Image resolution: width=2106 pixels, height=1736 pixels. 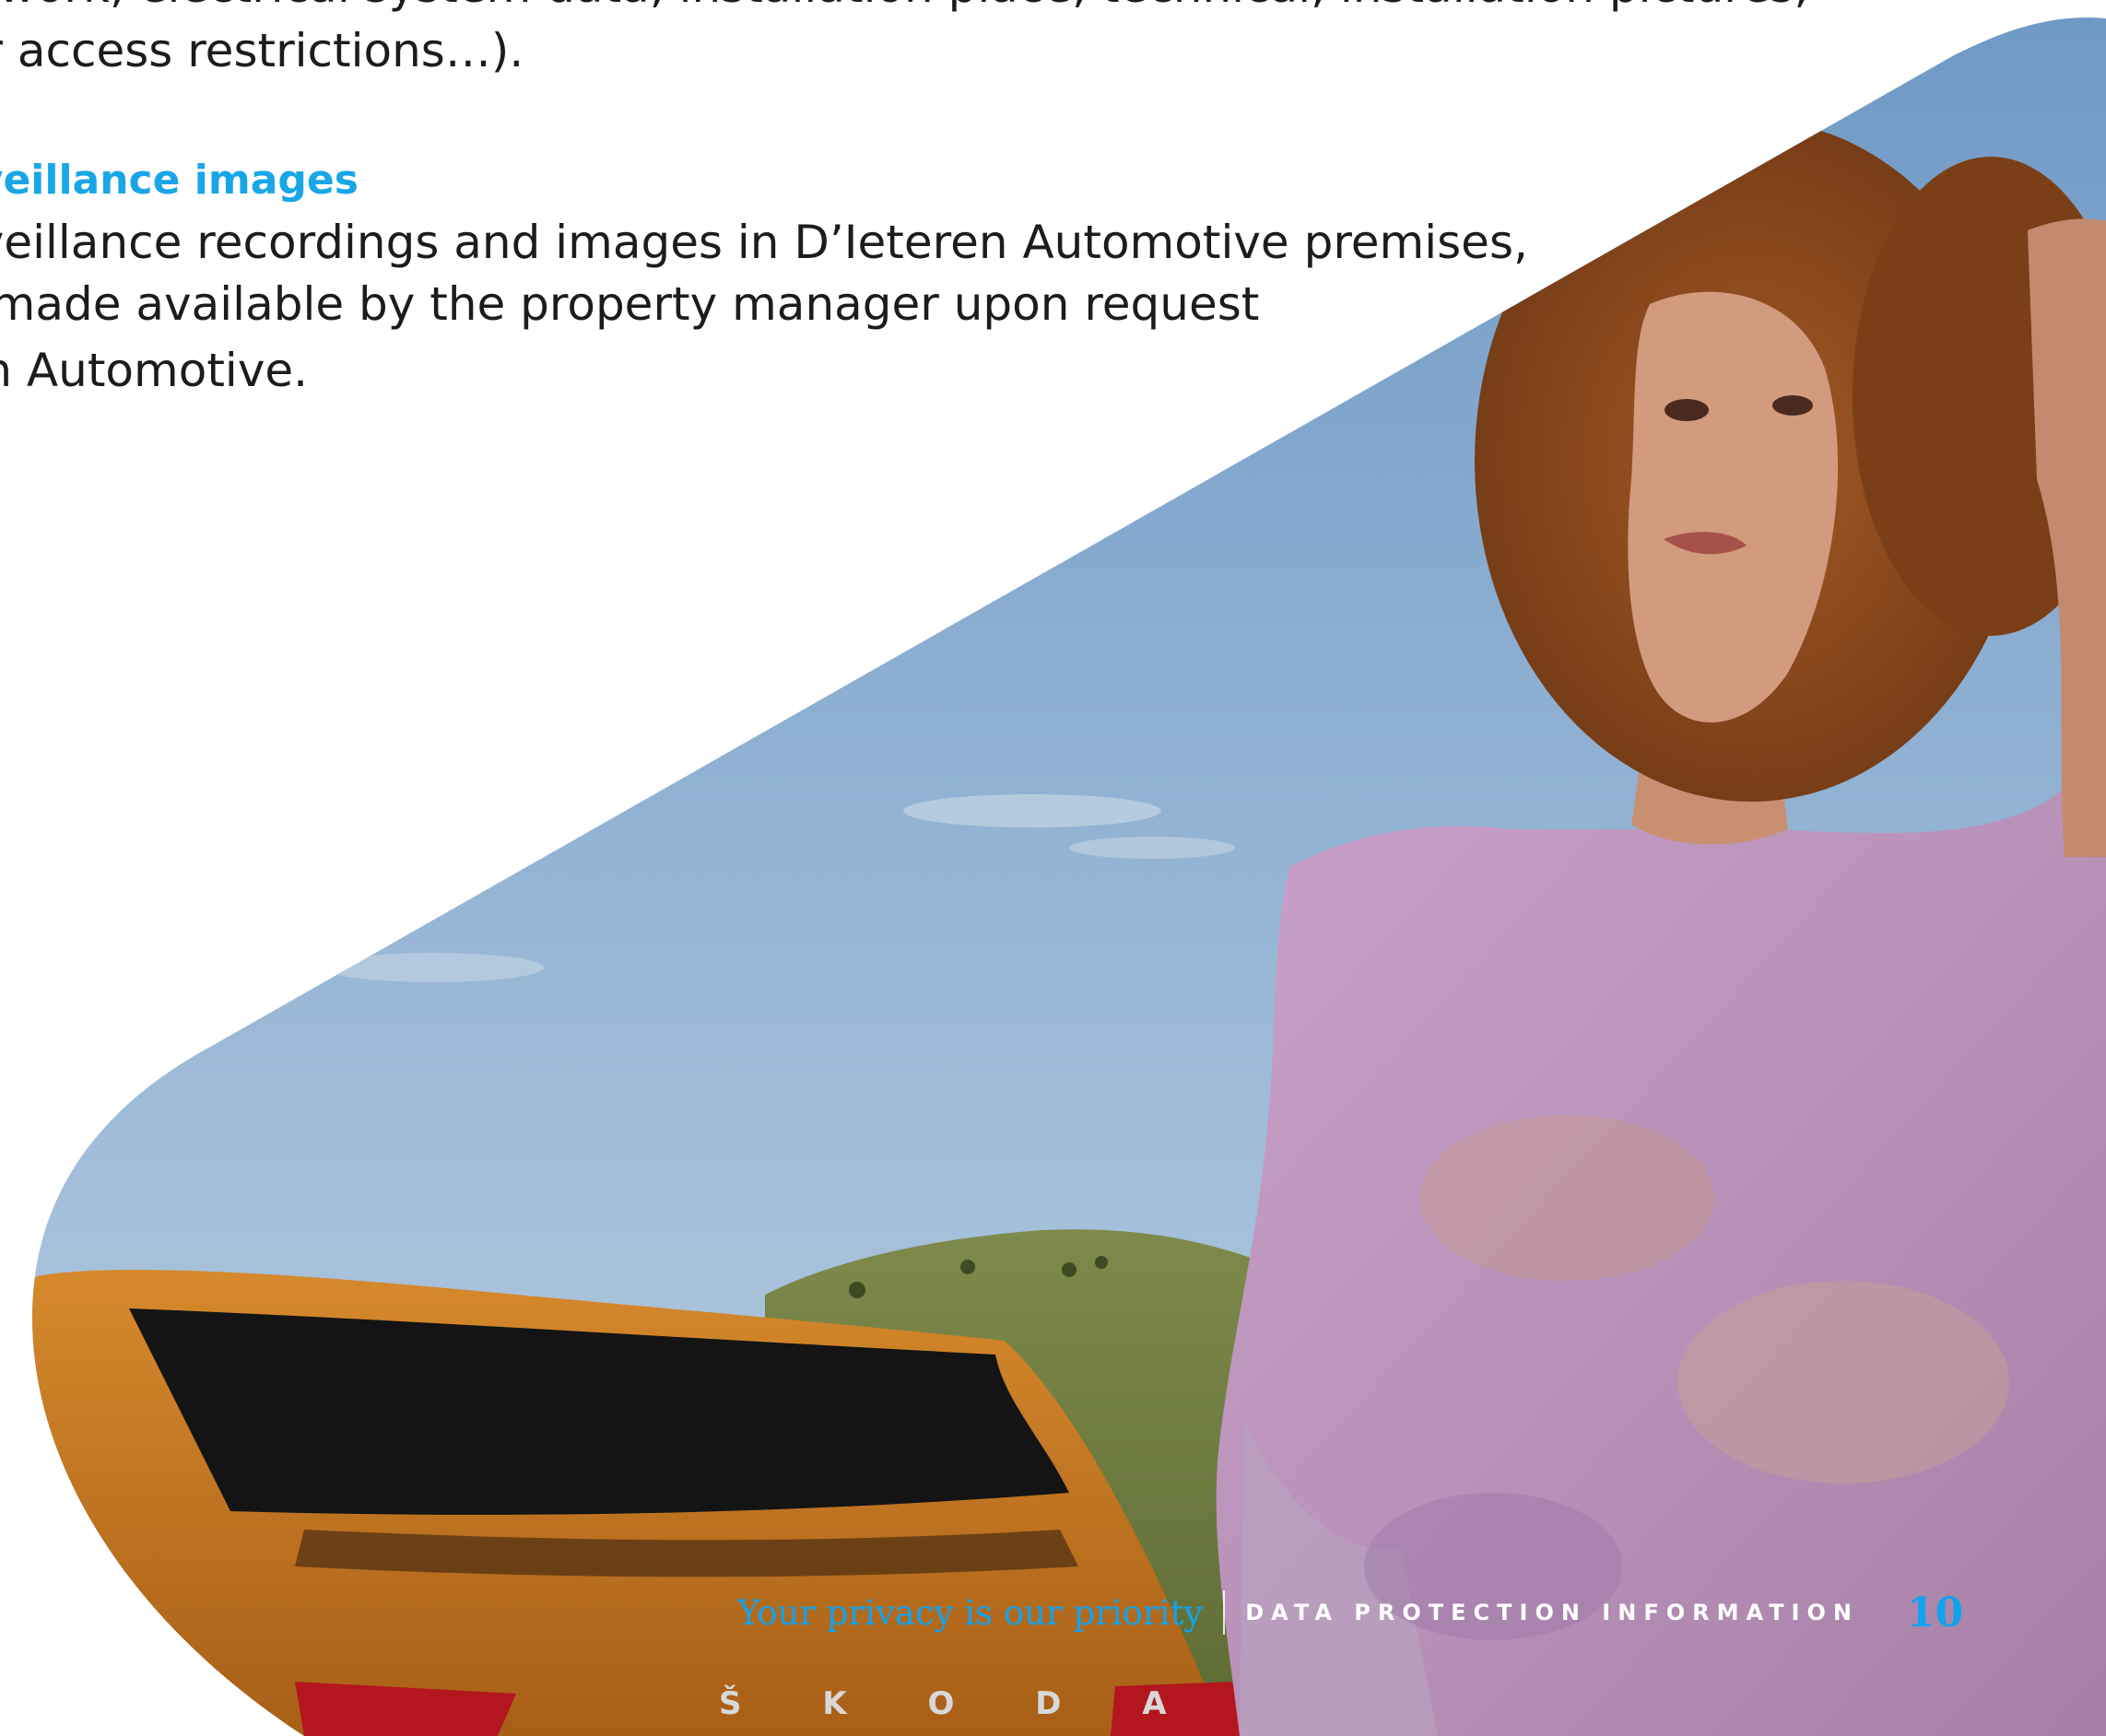 I want to click on footer-tagline: Your privacy is our priority, so click(x=970, y=1612).